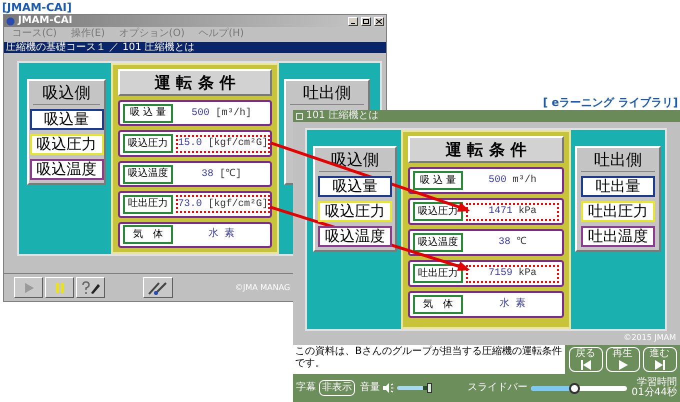  I want to click on value-text: 15.0, so click(190, 144).